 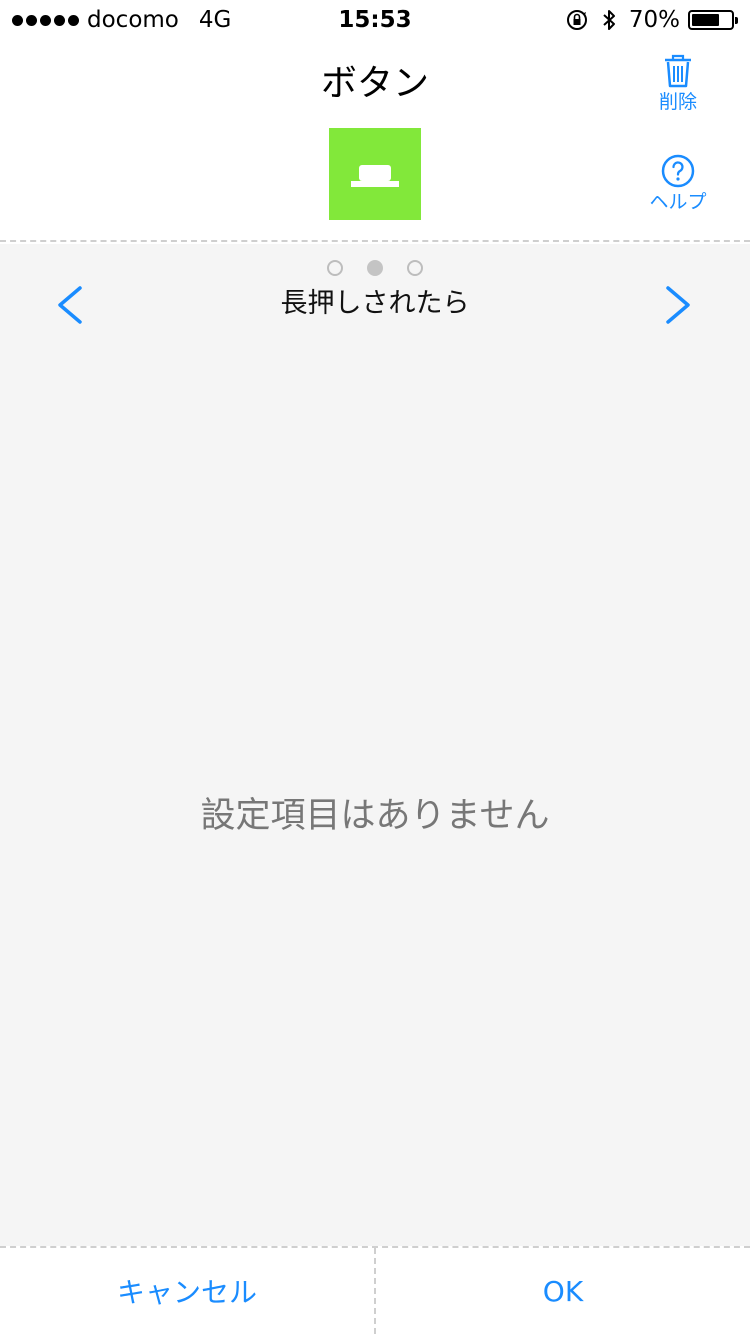 What do you see at coordinates (576, 20) in the screenshot?
I see `rotation-lock-icon` at bounding box center [576, 20].